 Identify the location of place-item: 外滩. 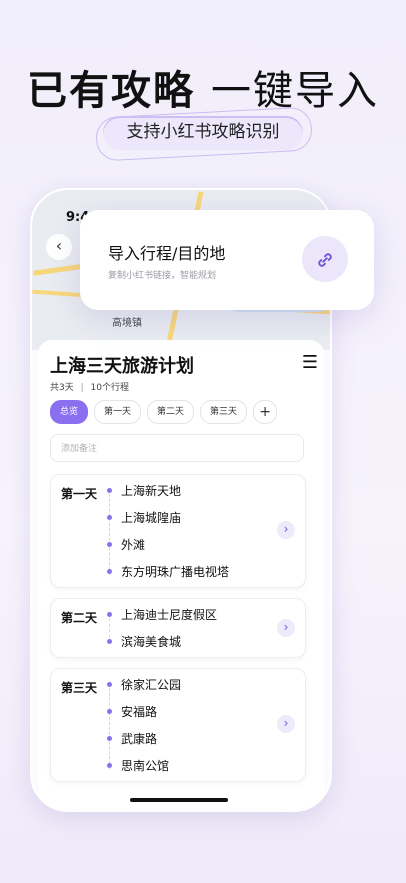
(167, 548).